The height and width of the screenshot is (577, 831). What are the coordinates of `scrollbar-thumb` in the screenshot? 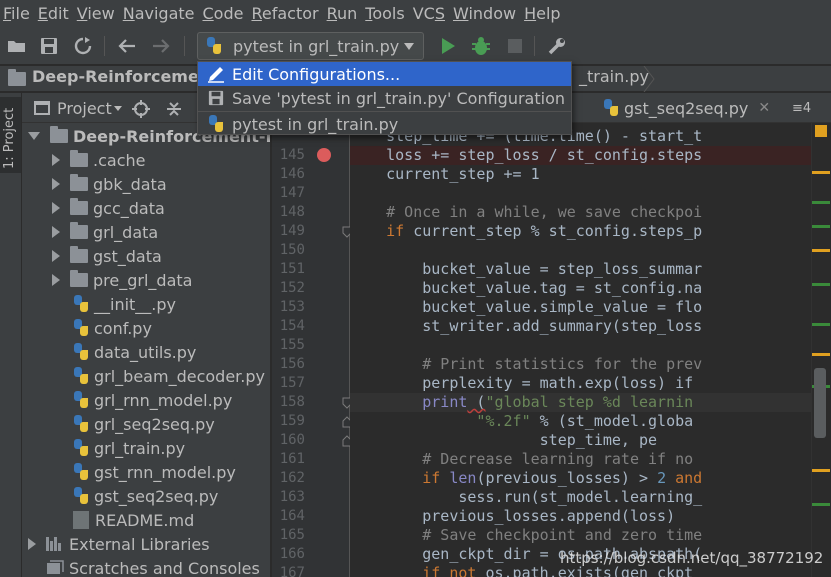 It's located at (820, 403).